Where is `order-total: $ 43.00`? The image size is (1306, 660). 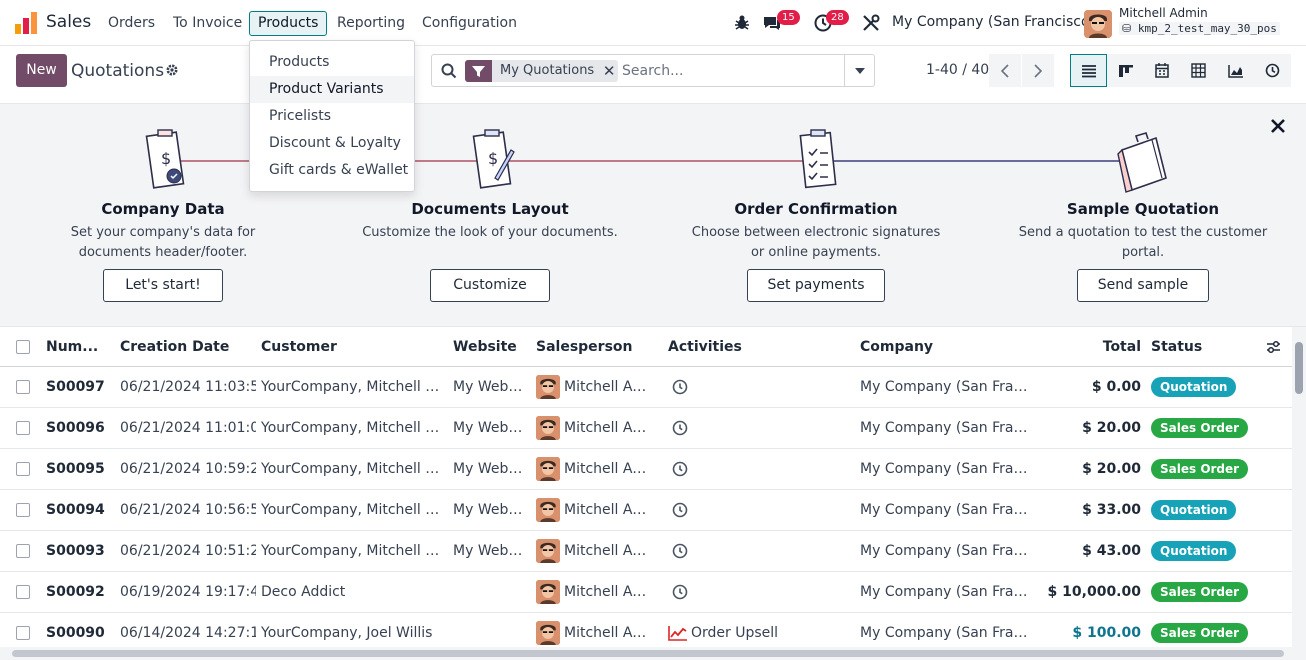 order-total: $ 43.00 is located at coordinates (1111, 551).